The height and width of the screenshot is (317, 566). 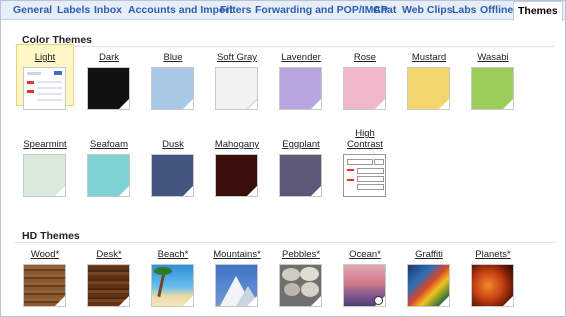 I want to click on theme-light: Light, so click(x=45, y=81).